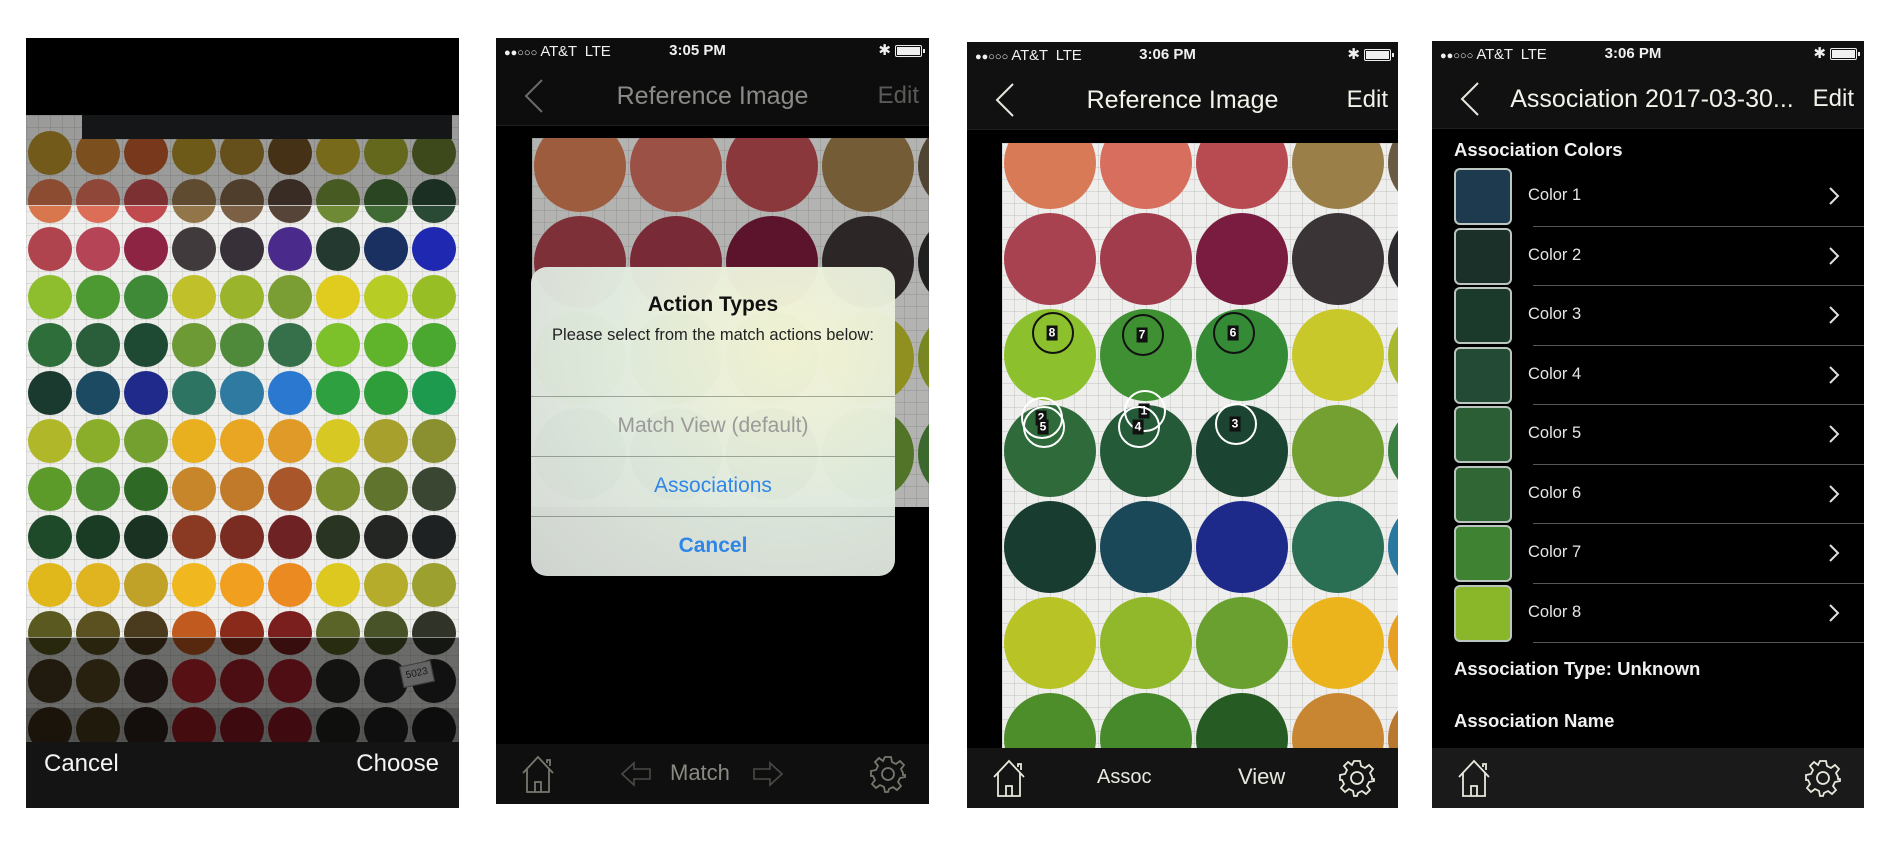 This screenshot has height=842, width=1892. I want to click on marker-number: 4, so click(1138, 427).